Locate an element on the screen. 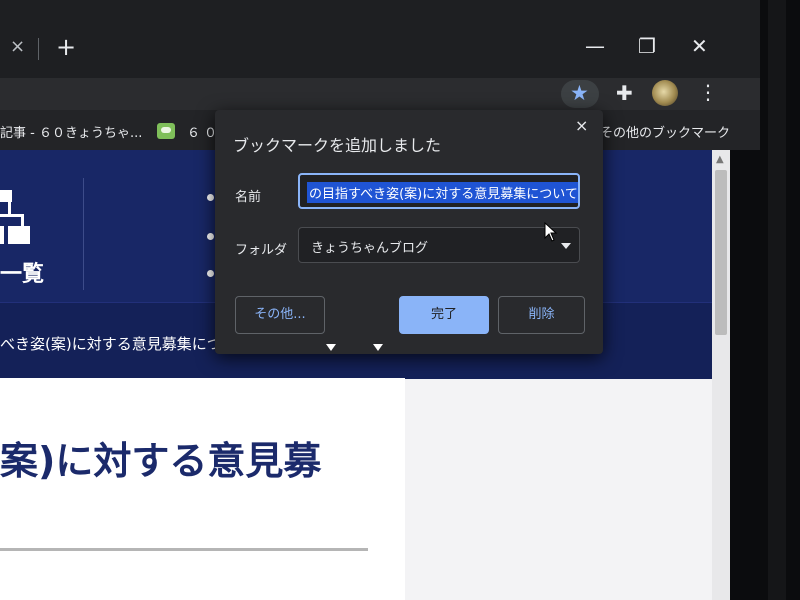 Image resolution: width=800 pixels, height=600 pixels. profile-avatar is located at coordinates (665, 93).